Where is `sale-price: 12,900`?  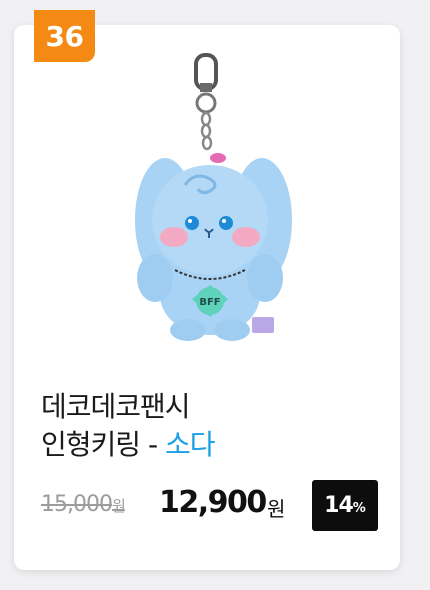 sale-price: 12,900 is located at coordinates (213, 502).